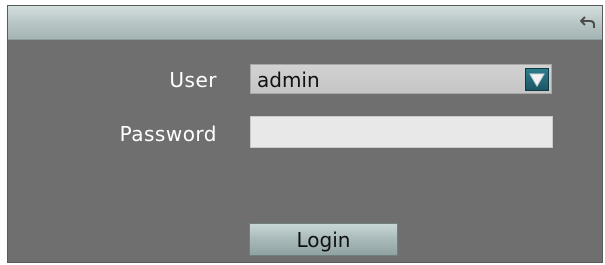  Describe the element at coordinates (401, 79) in the screenshot. I see `user-select: admin` at that location.